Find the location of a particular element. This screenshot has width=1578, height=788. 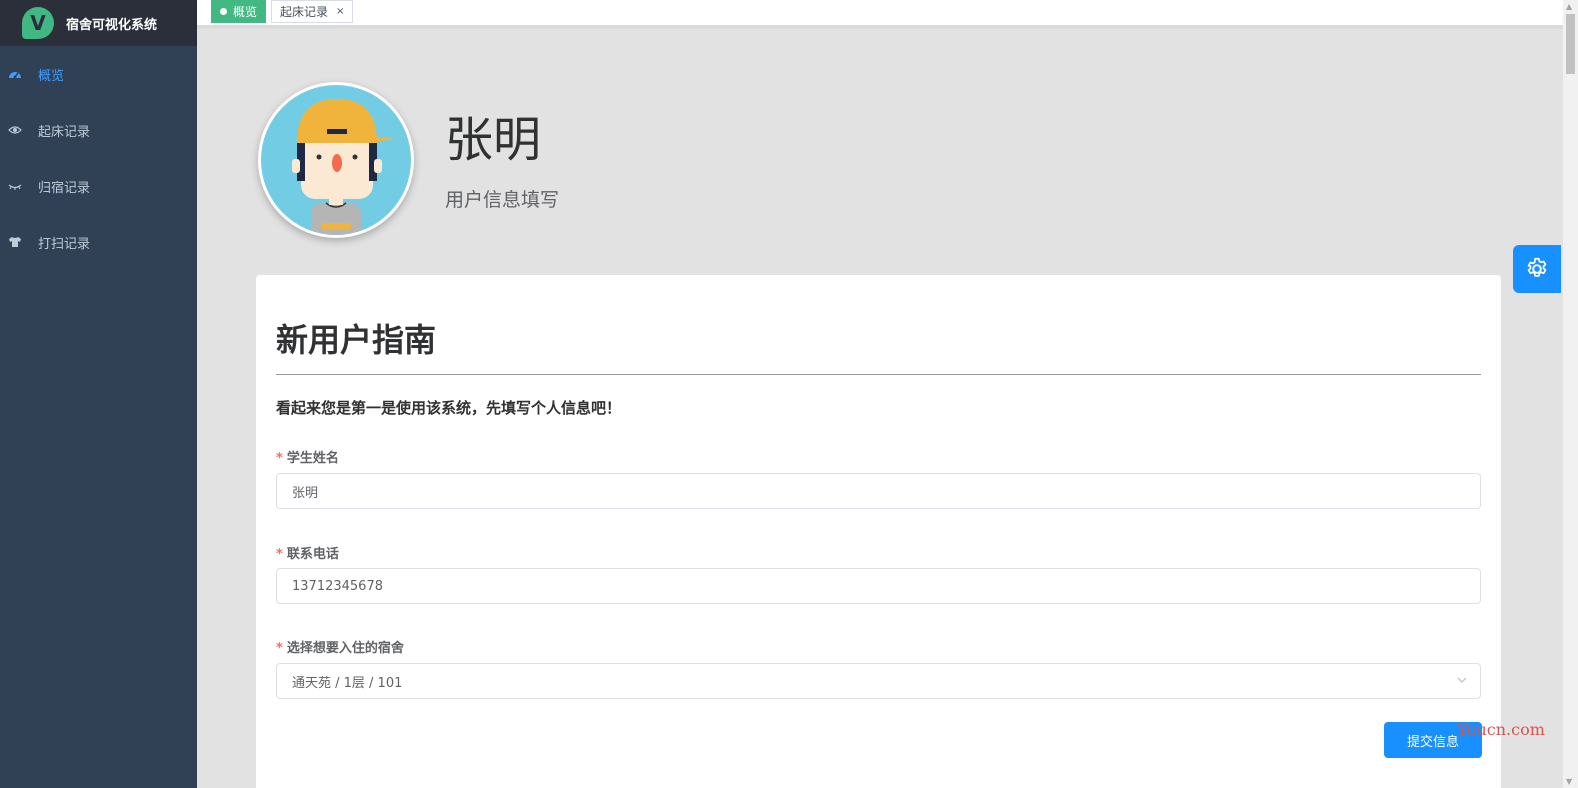

shirt-icon is located at coordinates (15, 242).